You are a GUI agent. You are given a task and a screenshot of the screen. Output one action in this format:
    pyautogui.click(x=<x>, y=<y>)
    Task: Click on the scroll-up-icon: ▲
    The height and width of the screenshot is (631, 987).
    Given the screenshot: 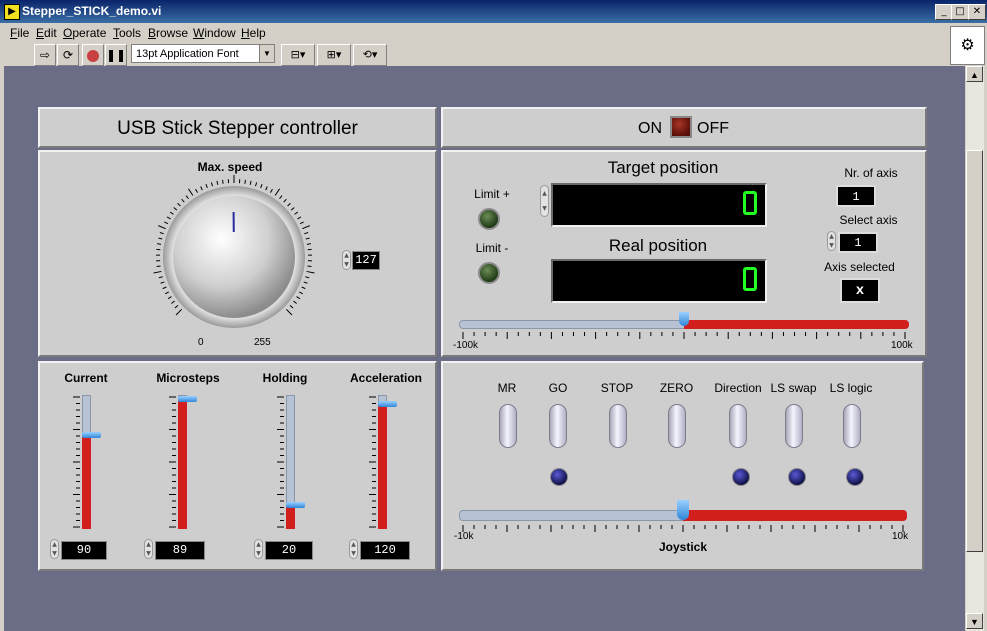 What is the action you would take?
    pyautogui.click(x=974, y=74)
    